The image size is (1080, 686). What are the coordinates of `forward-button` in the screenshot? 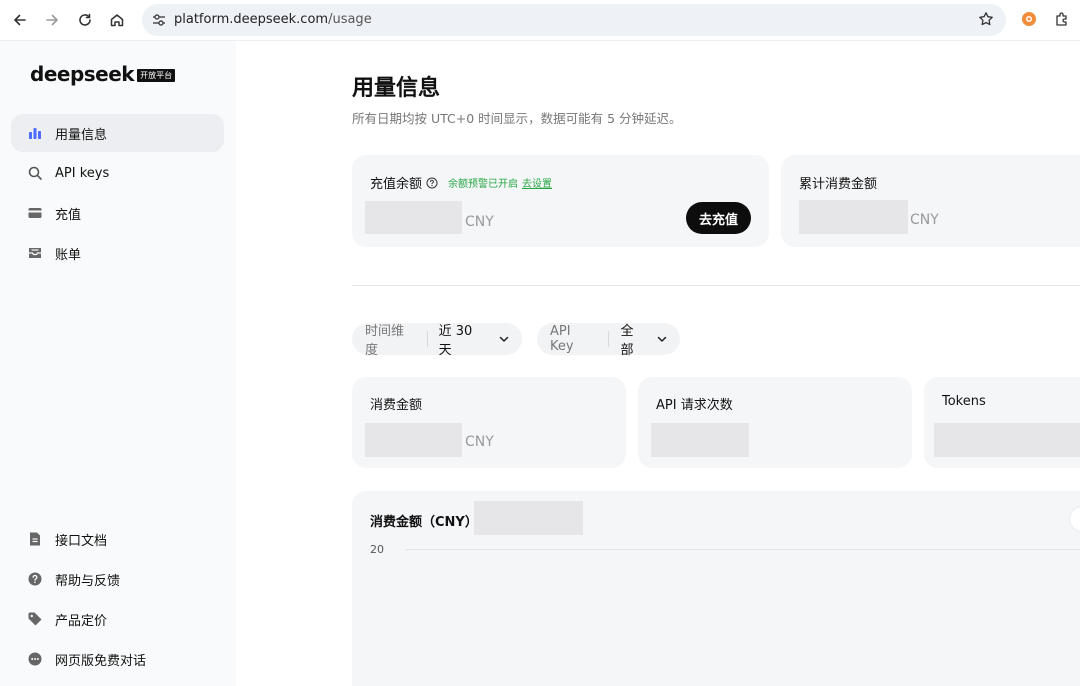 It's located at (52, 20).